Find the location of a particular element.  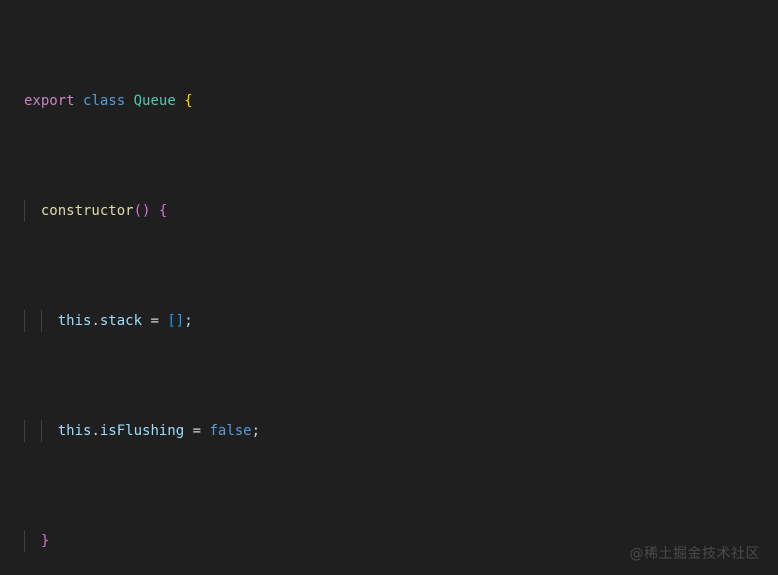

token-keyword: class is located at coordinates (104, 101).